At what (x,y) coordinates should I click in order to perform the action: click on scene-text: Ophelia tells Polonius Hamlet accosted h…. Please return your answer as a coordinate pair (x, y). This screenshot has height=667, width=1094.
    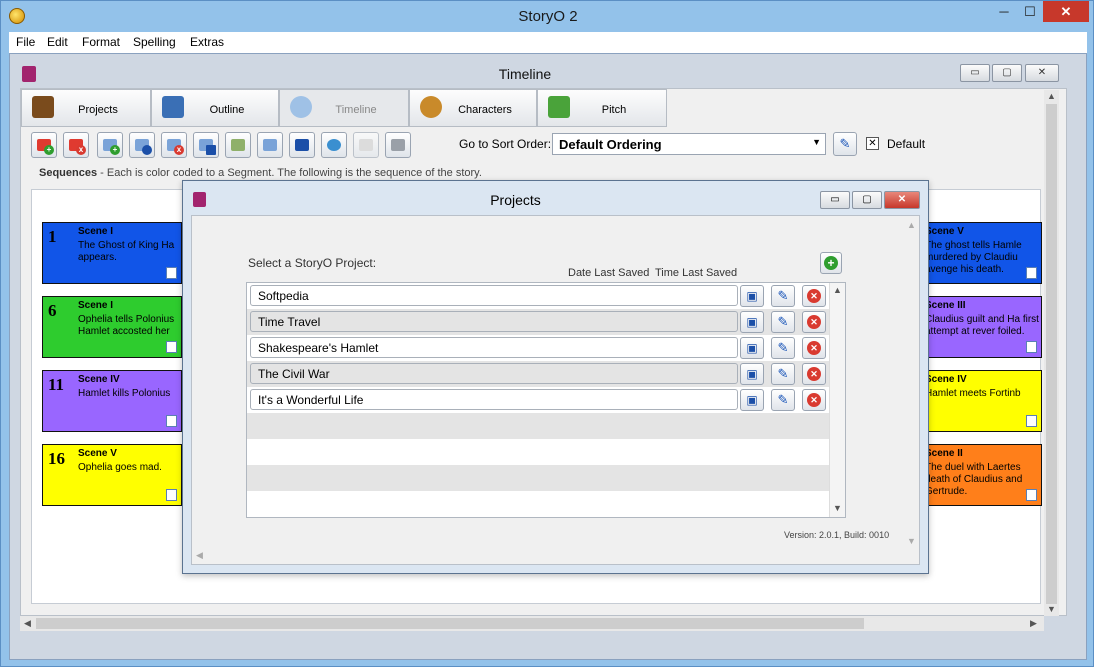
    Looking at the image, I should click on (126, 325).